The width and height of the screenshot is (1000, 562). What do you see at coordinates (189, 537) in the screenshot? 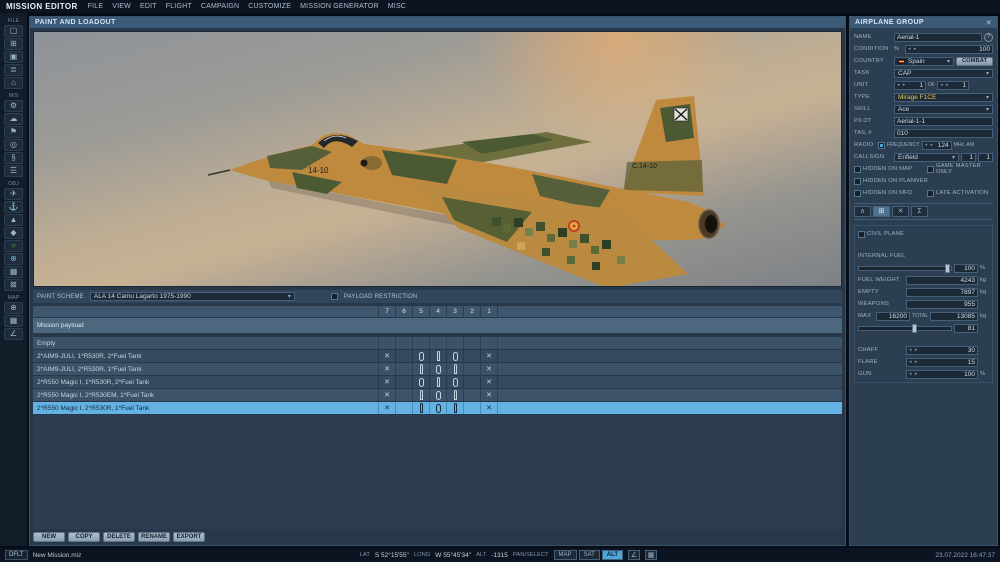
I see `export-button: EXPORT` at bounding box center [189, 537].